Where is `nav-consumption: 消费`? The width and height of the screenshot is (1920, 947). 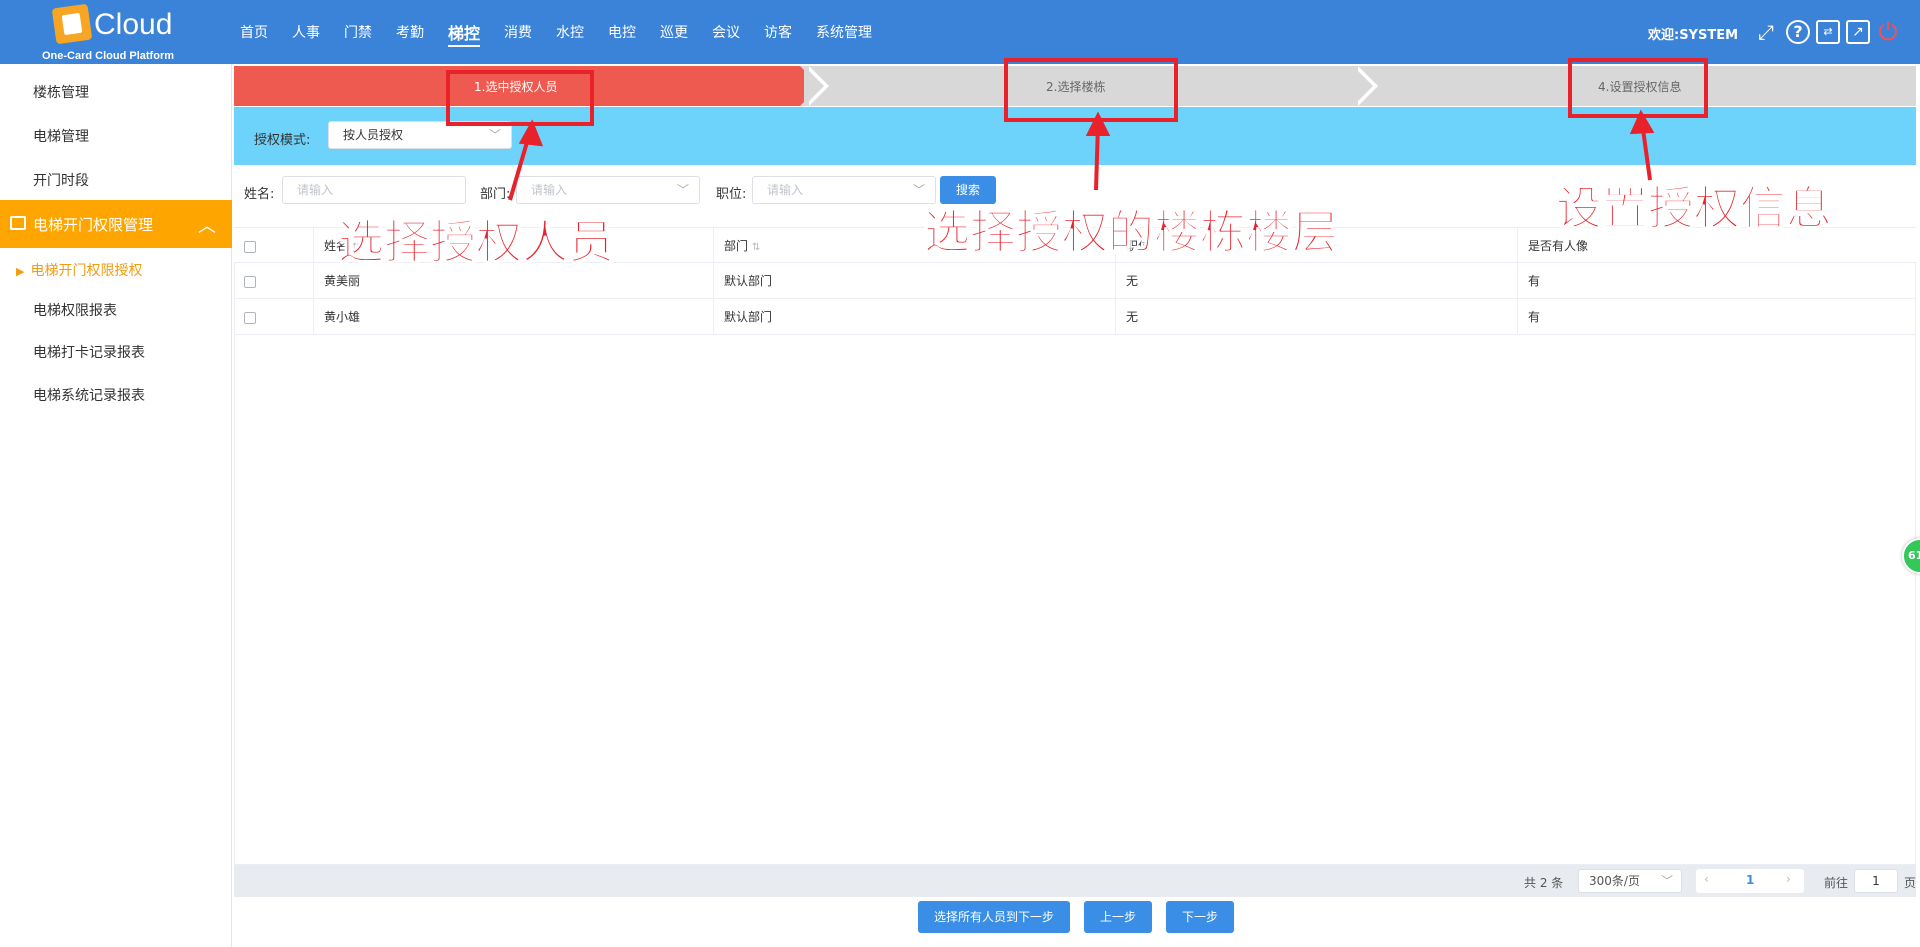
nav-consumption: 消费 is located at coordinates (518, 32).